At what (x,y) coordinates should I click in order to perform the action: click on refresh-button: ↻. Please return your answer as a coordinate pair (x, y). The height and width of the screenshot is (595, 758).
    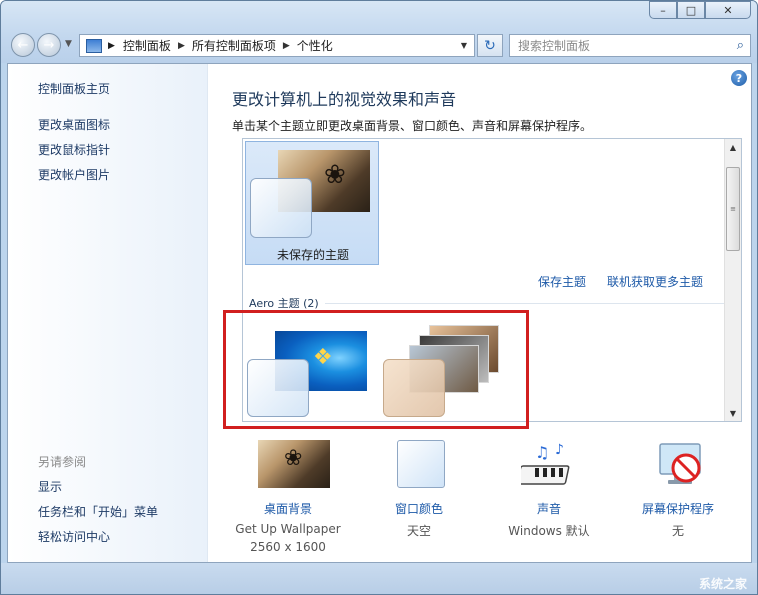
    Looking at the image, I should click on (490, 45).